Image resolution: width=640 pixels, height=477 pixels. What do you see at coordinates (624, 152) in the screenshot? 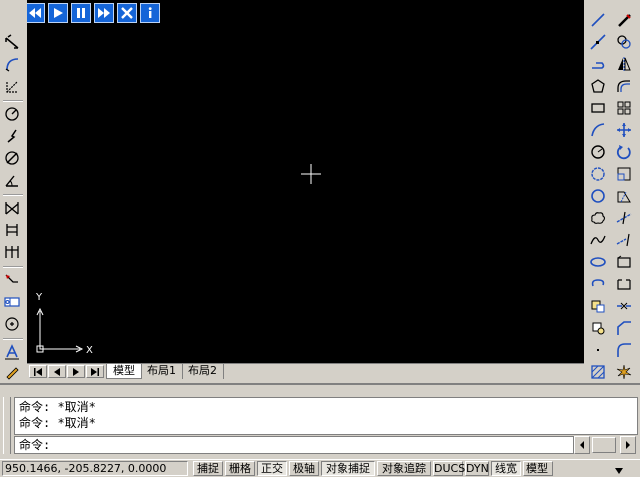
I see `rotate-icon` at bounding box center [624, 152].